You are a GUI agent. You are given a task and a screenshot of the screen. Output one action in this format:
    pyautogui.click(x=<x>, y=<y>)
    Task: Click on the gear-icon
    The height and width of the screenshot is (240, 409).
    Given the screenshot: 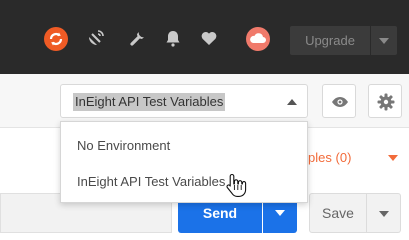 What is the action you would take?
    pyautogui.click(x=386, y=102)
    